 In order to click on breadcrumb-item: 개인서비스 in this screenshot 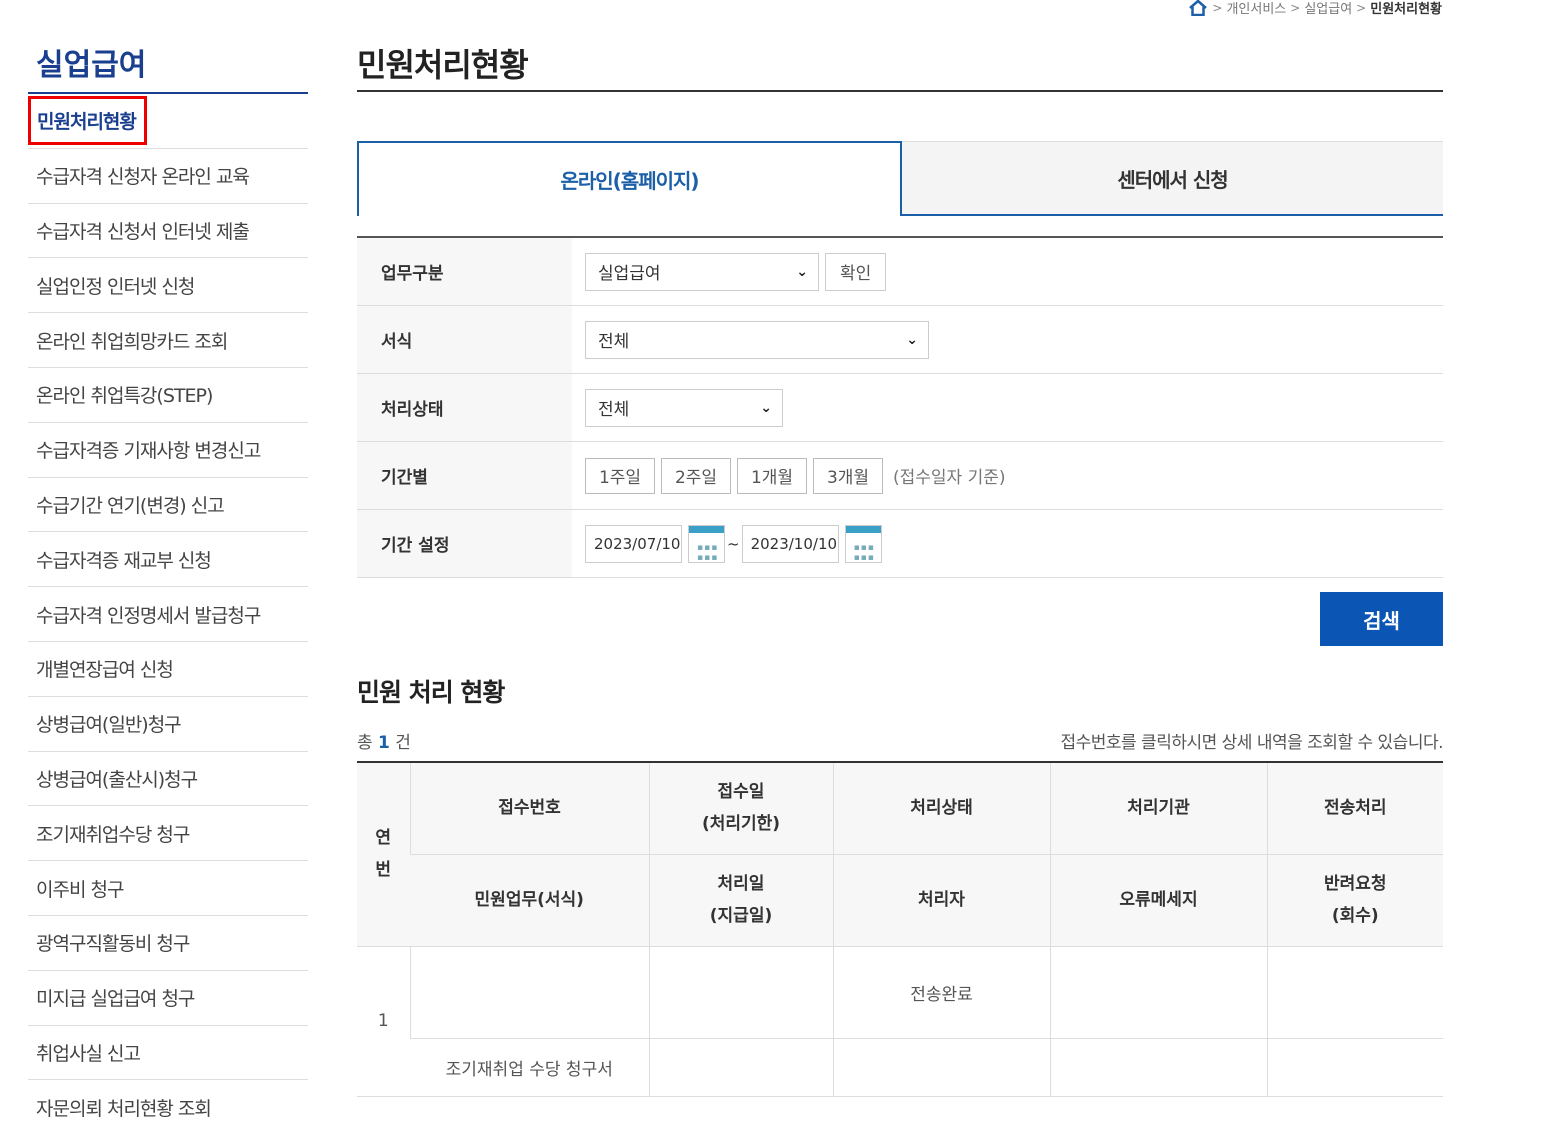, I will do `click(1256, 8)`.